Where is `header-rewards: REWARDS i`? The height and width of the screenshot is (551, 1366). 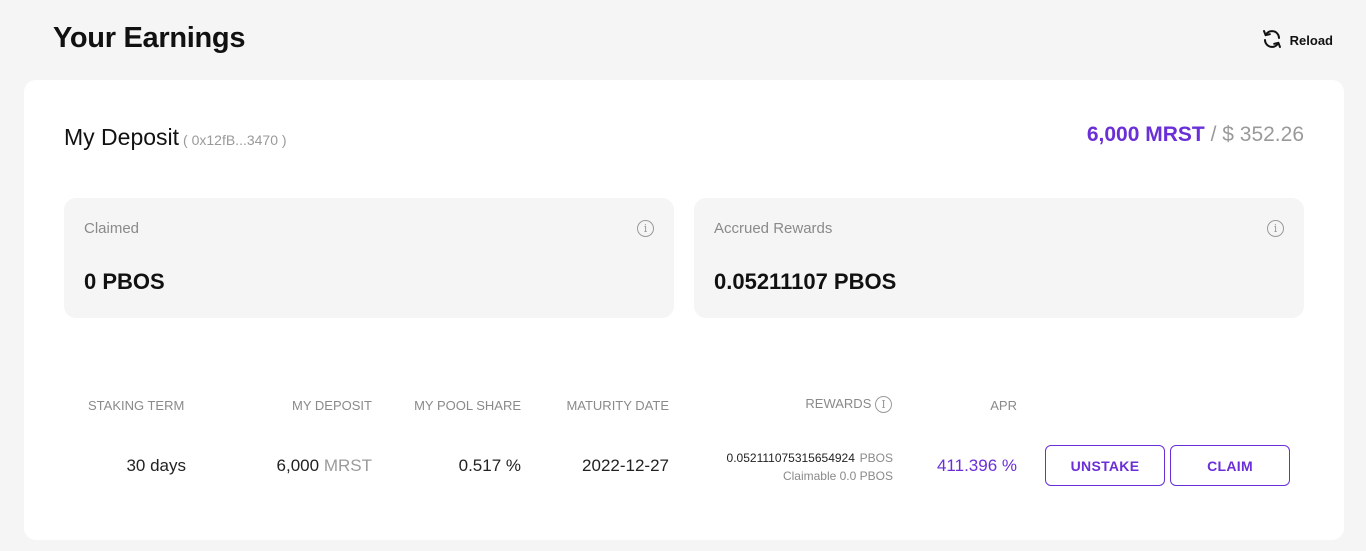
header-rewards: REWARDS i is located at coordinates (848, 405).